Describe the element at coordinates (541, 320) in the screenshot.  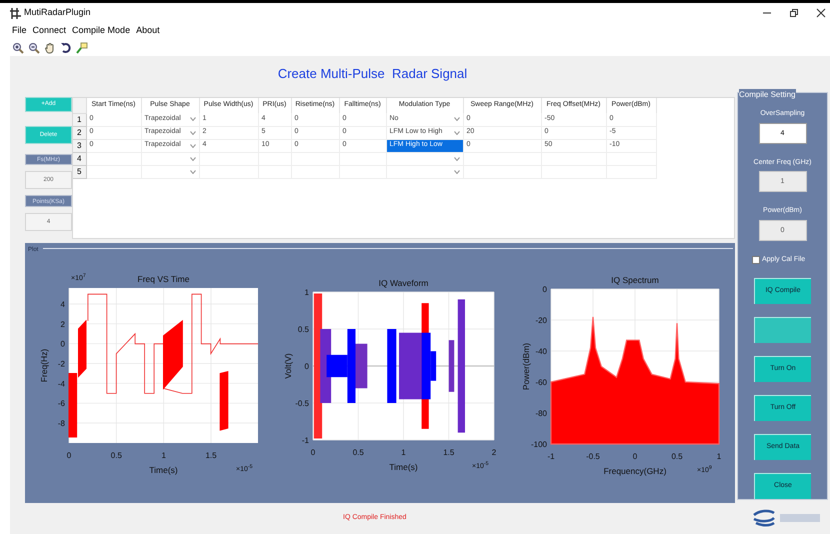
I see `tick-label: -20` at that location.